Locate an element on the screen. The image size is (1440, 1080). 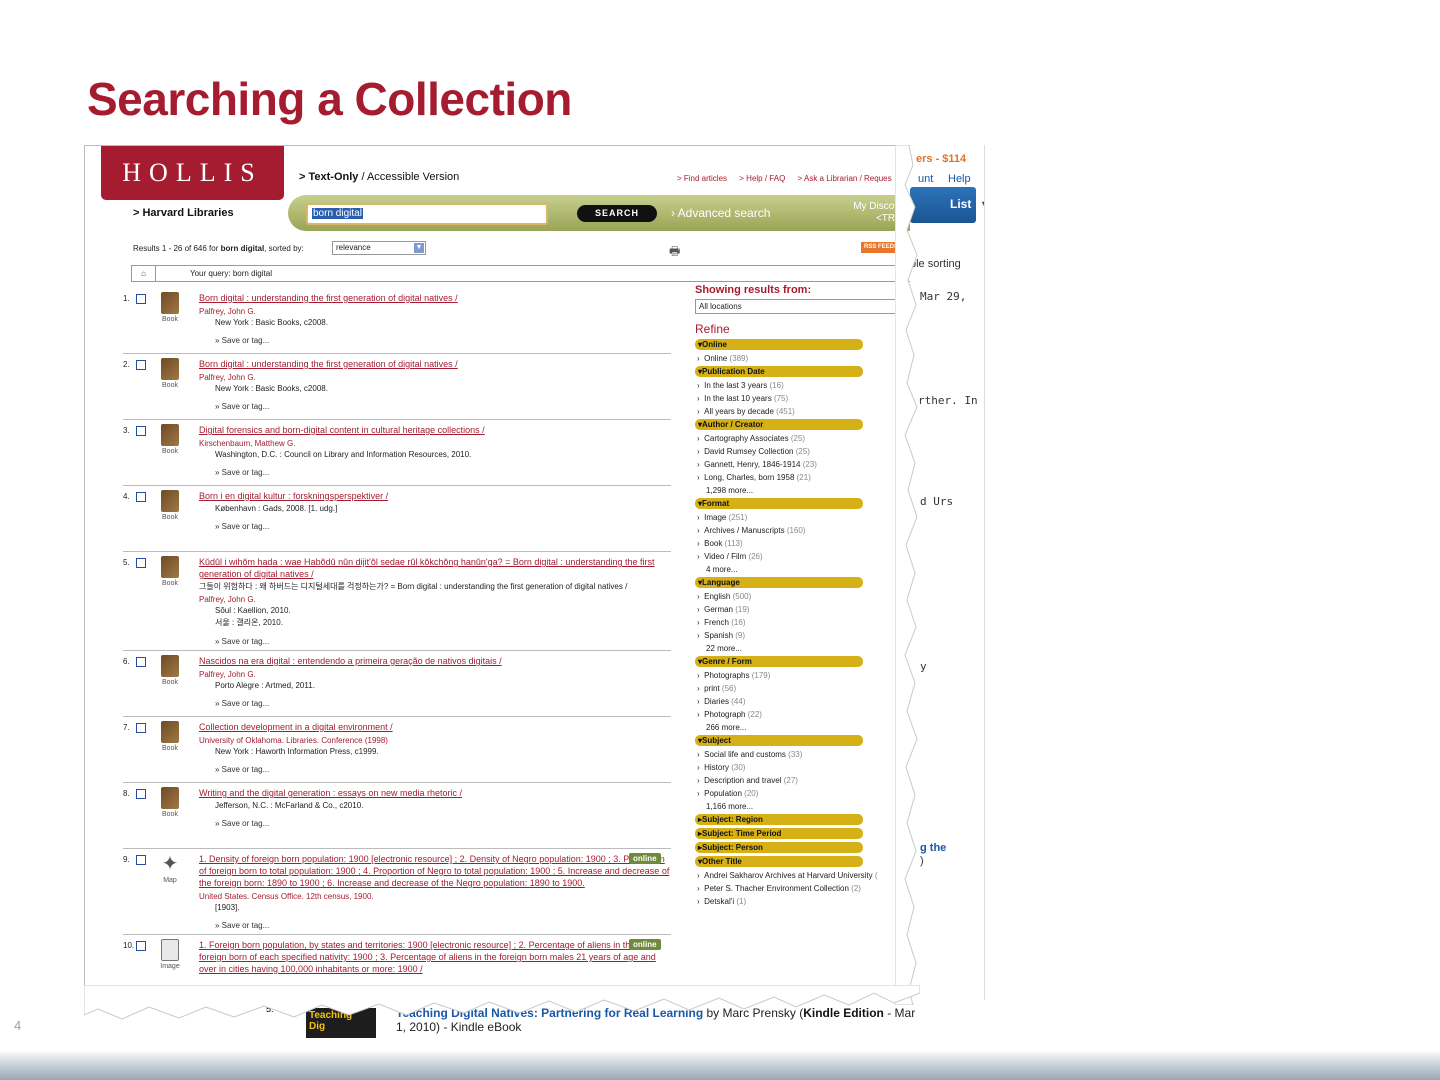
facet-item: › In the last 3 years (16) is located at coordinates (803, 385).